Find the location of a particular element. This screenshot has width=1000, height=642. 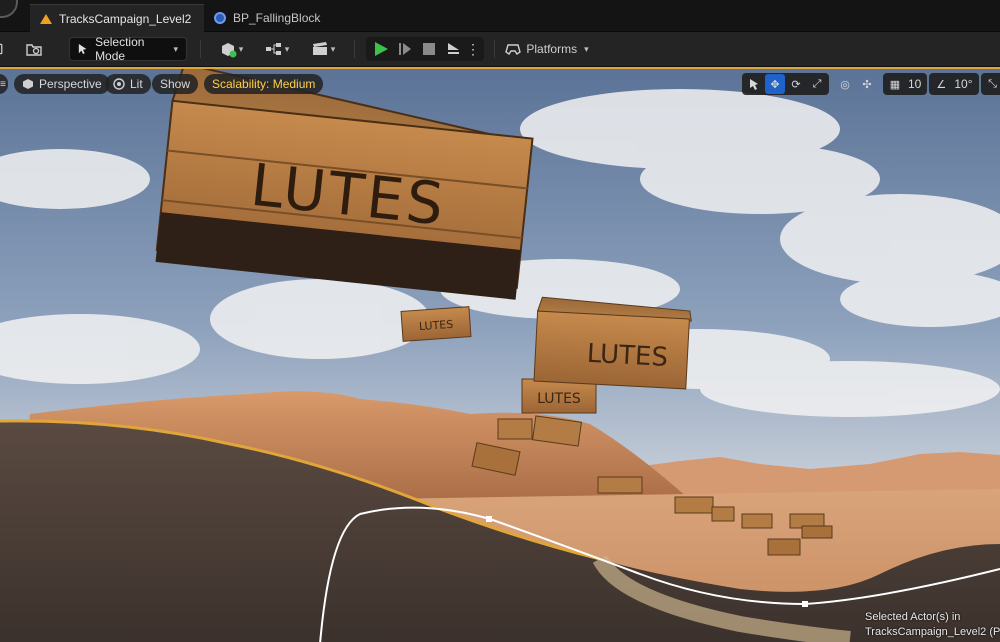

add-actor-icon is located at coordinates (229, 50).